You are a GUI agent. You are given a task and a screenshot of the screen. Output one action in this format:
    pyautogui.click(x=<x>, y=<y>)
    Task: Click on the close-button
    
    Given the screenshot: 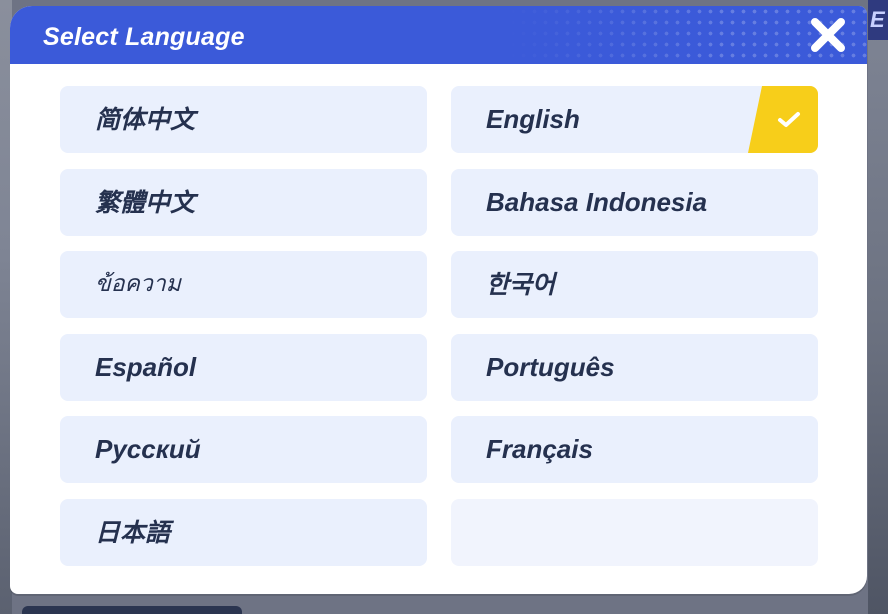 What is the action you would take?
    pyautogui.click(x=828, y=35)
    